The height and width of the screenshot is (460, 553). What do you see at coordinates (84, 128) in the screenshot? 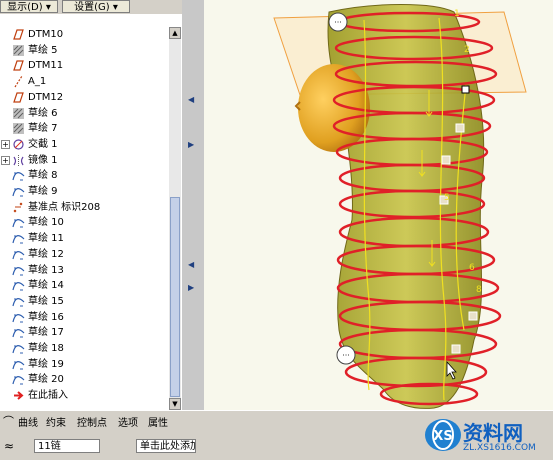
I see `tree-item: 草绘 7` at bounding box center [84, 128].